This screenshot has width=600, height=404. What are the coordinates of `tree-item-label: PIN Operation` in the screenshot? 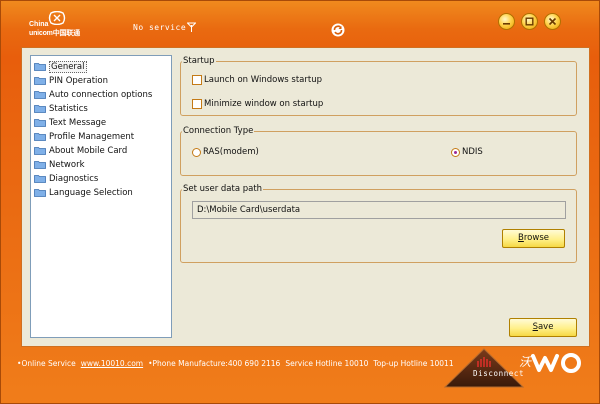 It's located at (78, 80).